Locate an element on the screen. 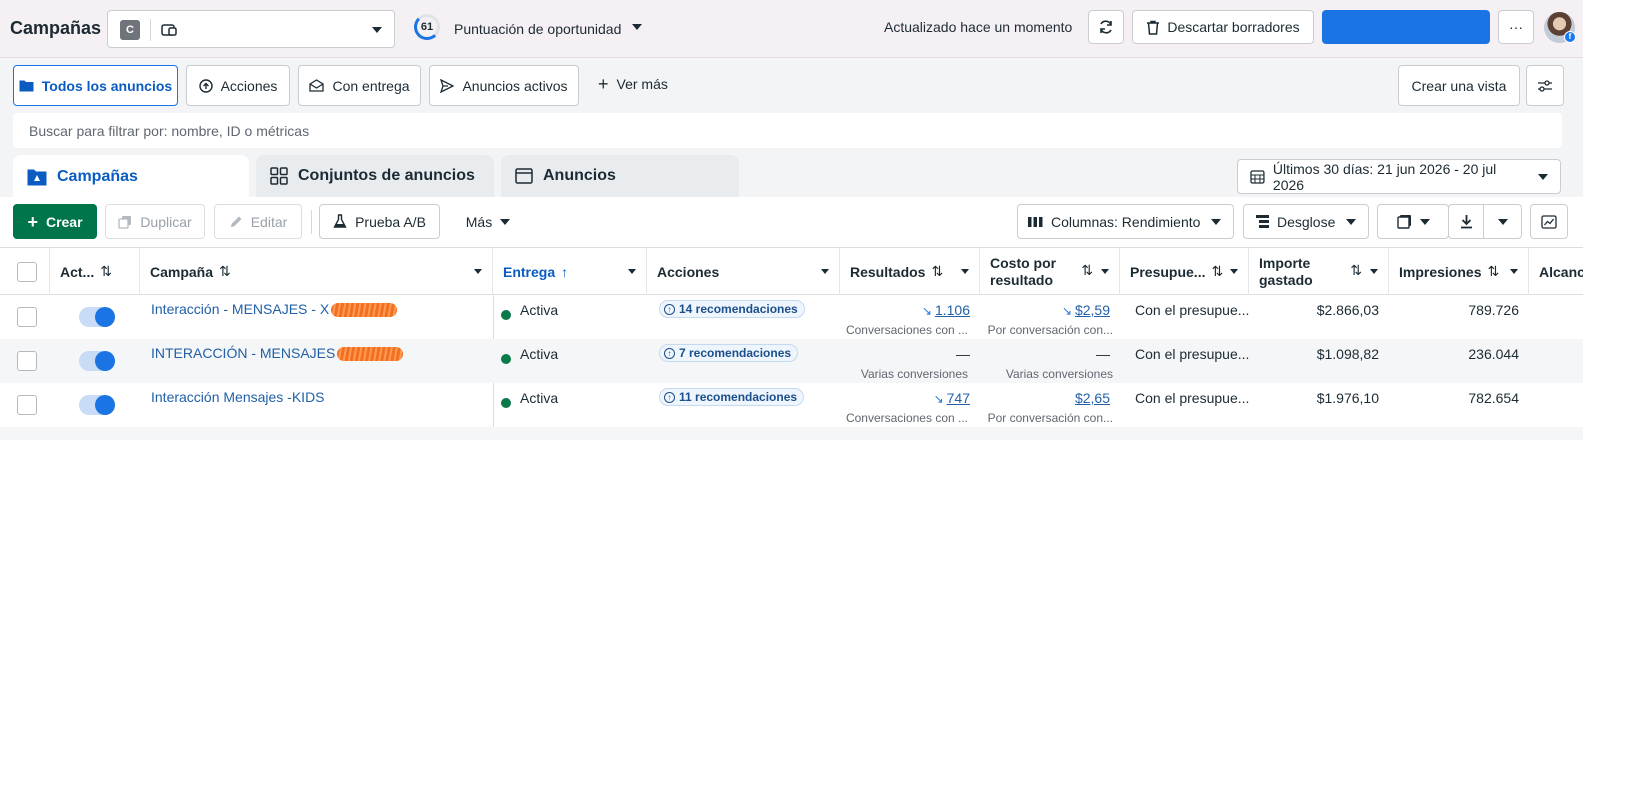 The width and height of the screenshot is (1647, 796). ad-account-icon is located at coordinates (169, 30).